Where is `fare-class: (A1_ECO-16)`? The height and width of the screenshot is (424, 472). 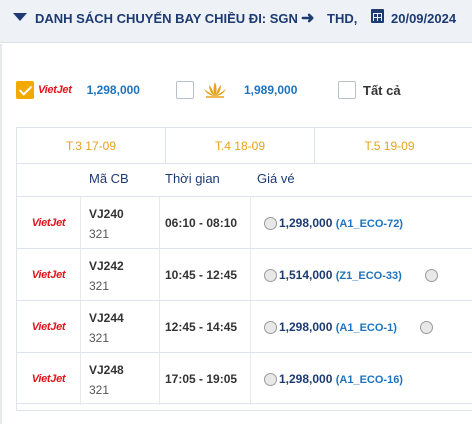
fare-class: (A1_ECO-16) is located at coordinates (369, 380).